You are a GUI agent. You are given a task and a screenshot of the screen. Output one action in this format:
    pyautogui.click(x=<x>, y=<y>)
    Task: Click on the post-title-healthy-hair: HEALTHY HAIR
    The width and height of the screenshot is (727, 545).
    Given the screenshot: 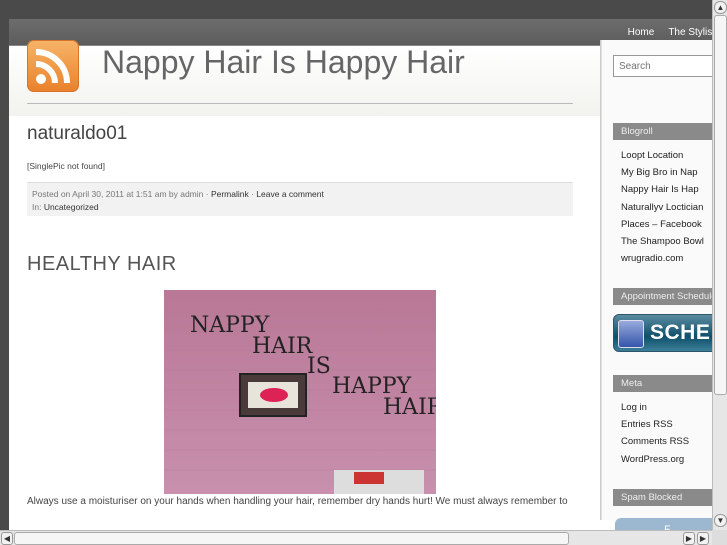 What is the action you would take?
    pyautogui.click(x=102, y=264)
    